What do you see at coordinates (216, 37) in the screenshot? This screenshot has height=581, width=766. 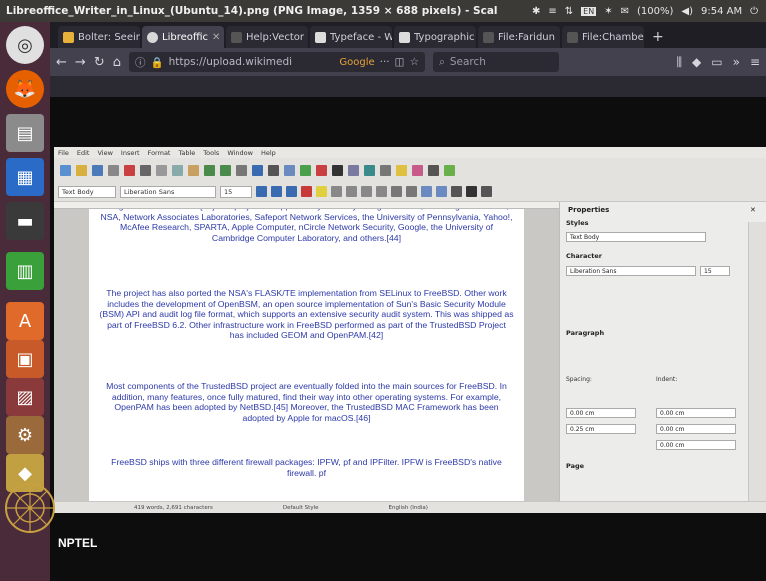 I see `close-tab-icon: ✕` at bounding box center [216, 37].